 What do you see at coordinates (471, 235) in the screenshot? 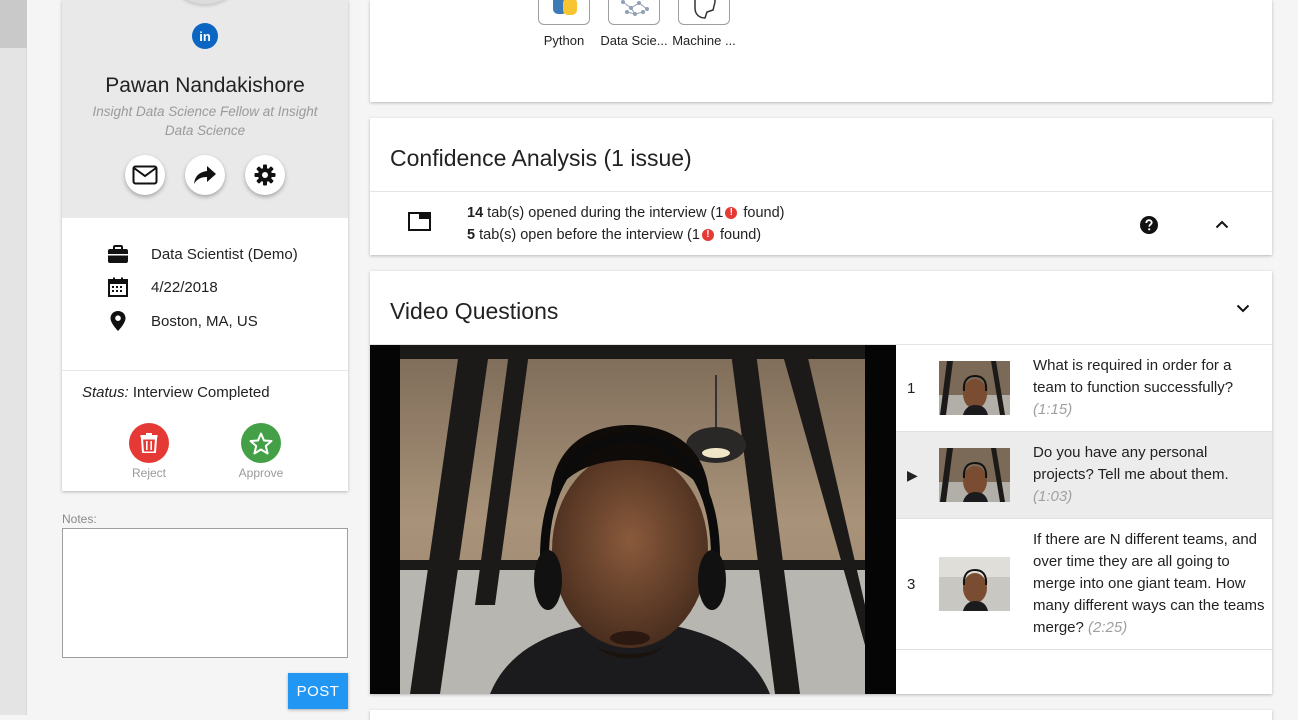
I see `tabs-before-count: 5` at bounding box center [471, 235].